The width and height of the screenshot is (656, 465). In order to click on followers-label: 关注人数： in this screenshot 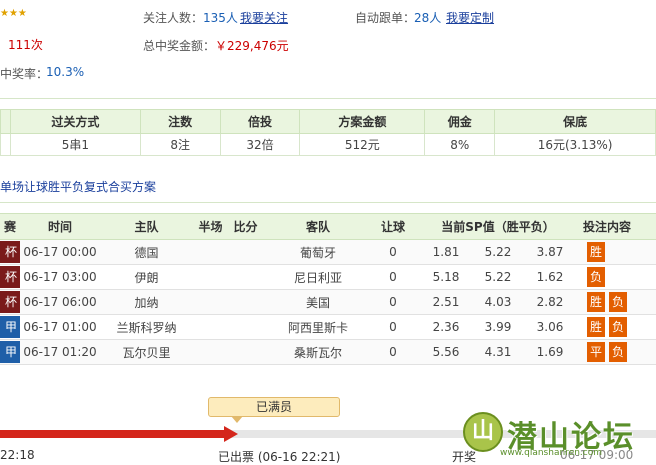, I will do `click(173, 18)`.